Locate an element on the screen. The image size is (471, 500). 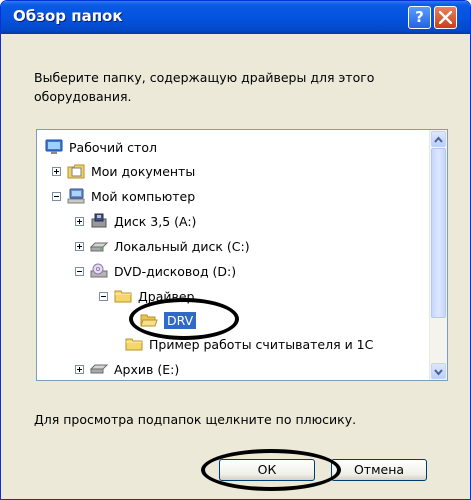
open-folder-icon is located at coordinates (149, 320).